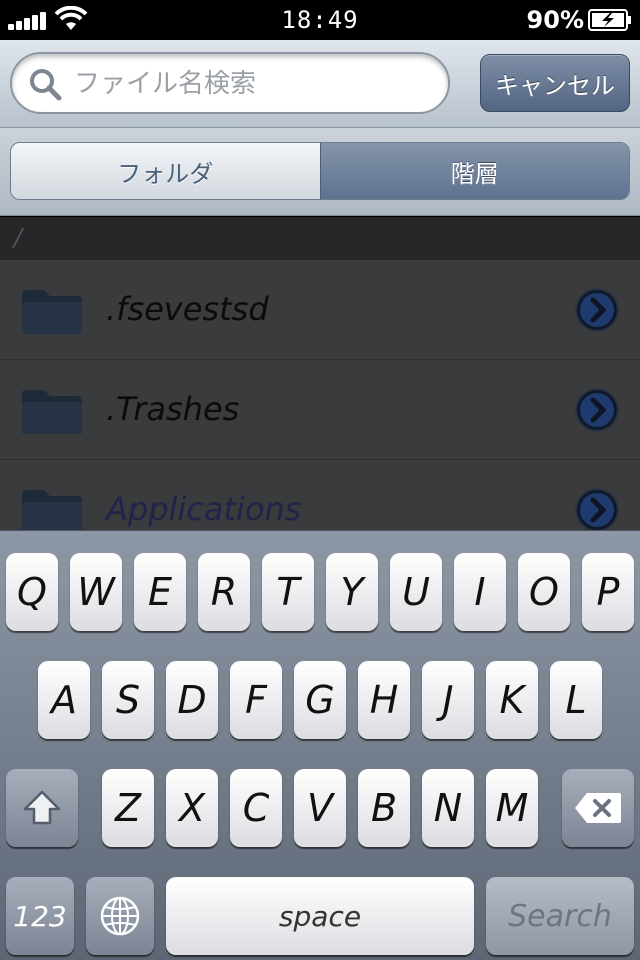 The image size is (640, 960). Describe the element at coordinates (555, 83) in the screenshot. I see `cancel-button: キャンセル` at that location.